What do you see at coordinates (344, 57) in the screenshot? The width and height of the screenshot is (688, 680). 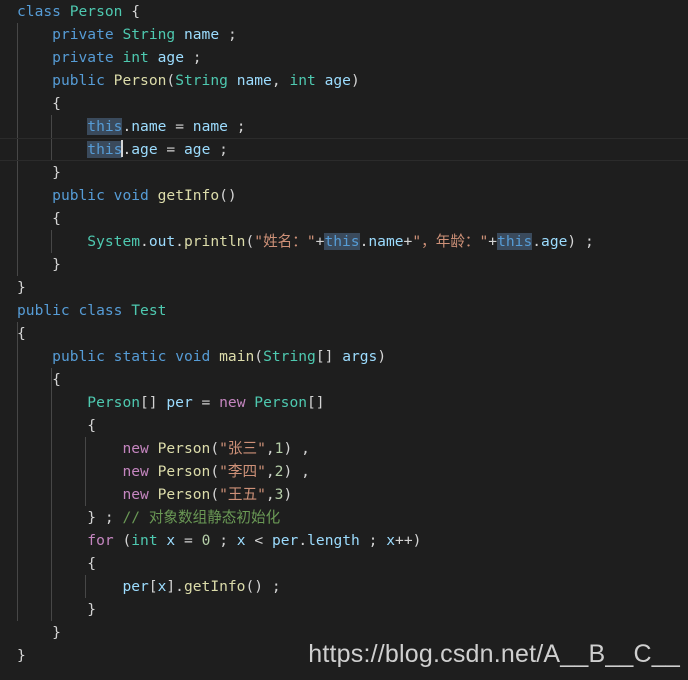 I see `code-line: private int age ;` at bounding box center [344, 57].